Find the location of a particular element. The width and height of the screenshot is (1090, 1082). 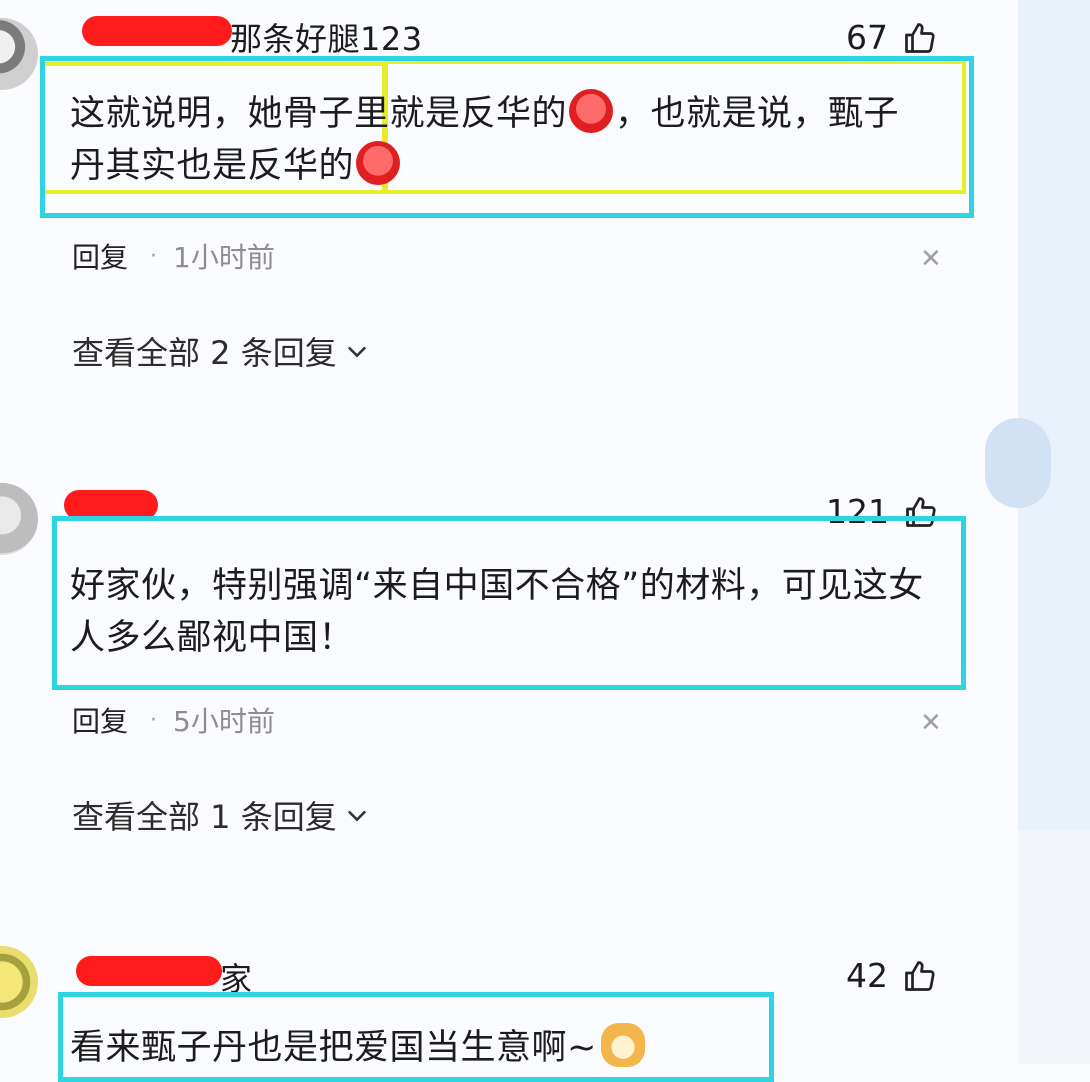

comment-time: 5小时前 is located at coordinates (224, 721).